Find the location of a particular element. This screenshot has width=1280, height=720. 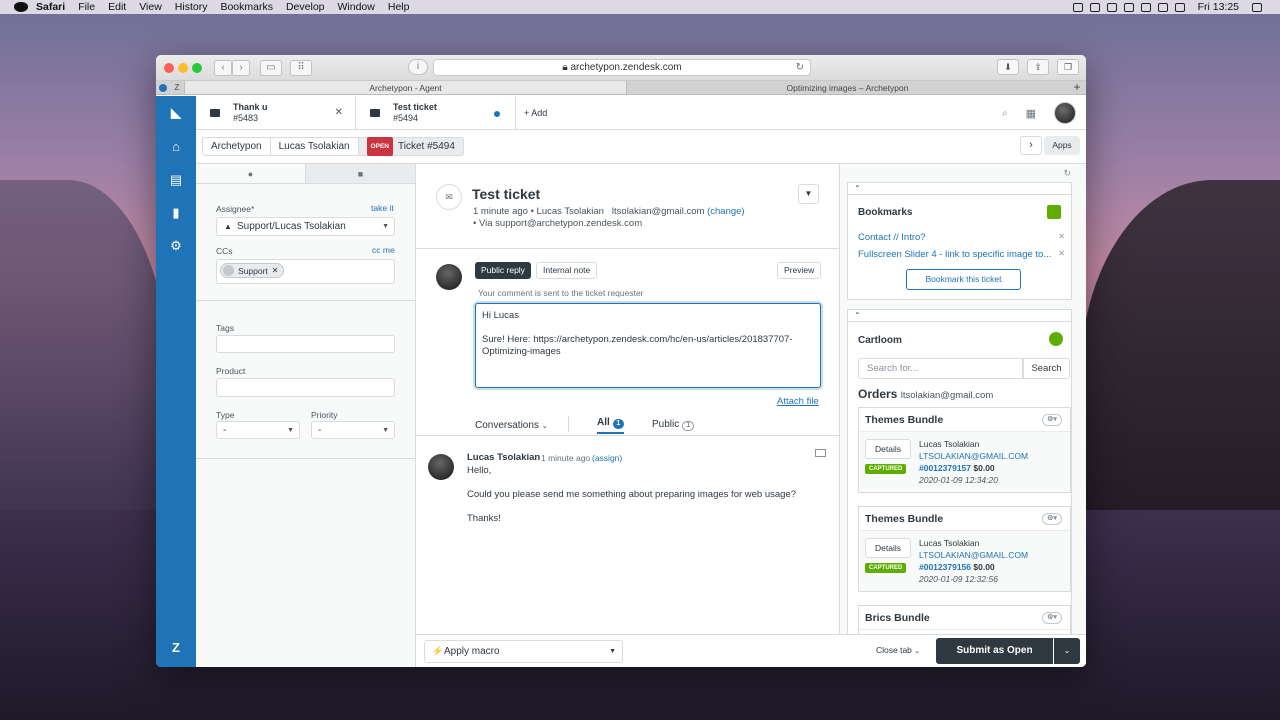

submit-button: Submit as Open is located at coordinates (994, 651).